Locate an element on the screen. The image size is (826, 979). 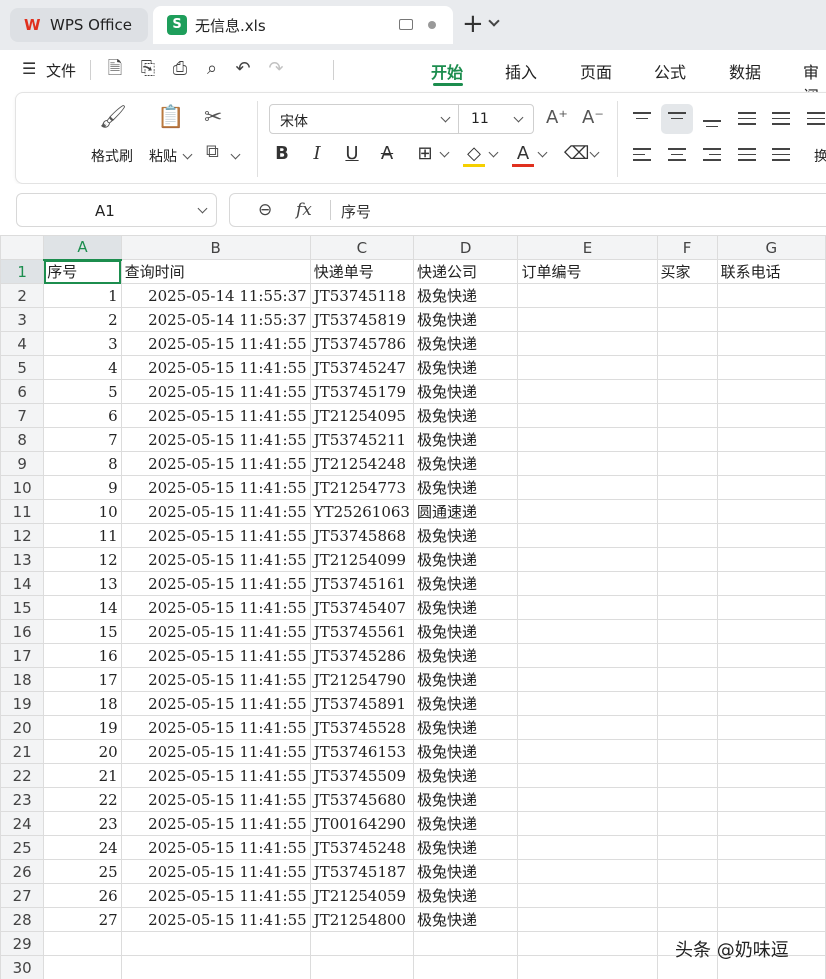
ribbon-tab-home: 开始 is located at coordinates (447, 71).